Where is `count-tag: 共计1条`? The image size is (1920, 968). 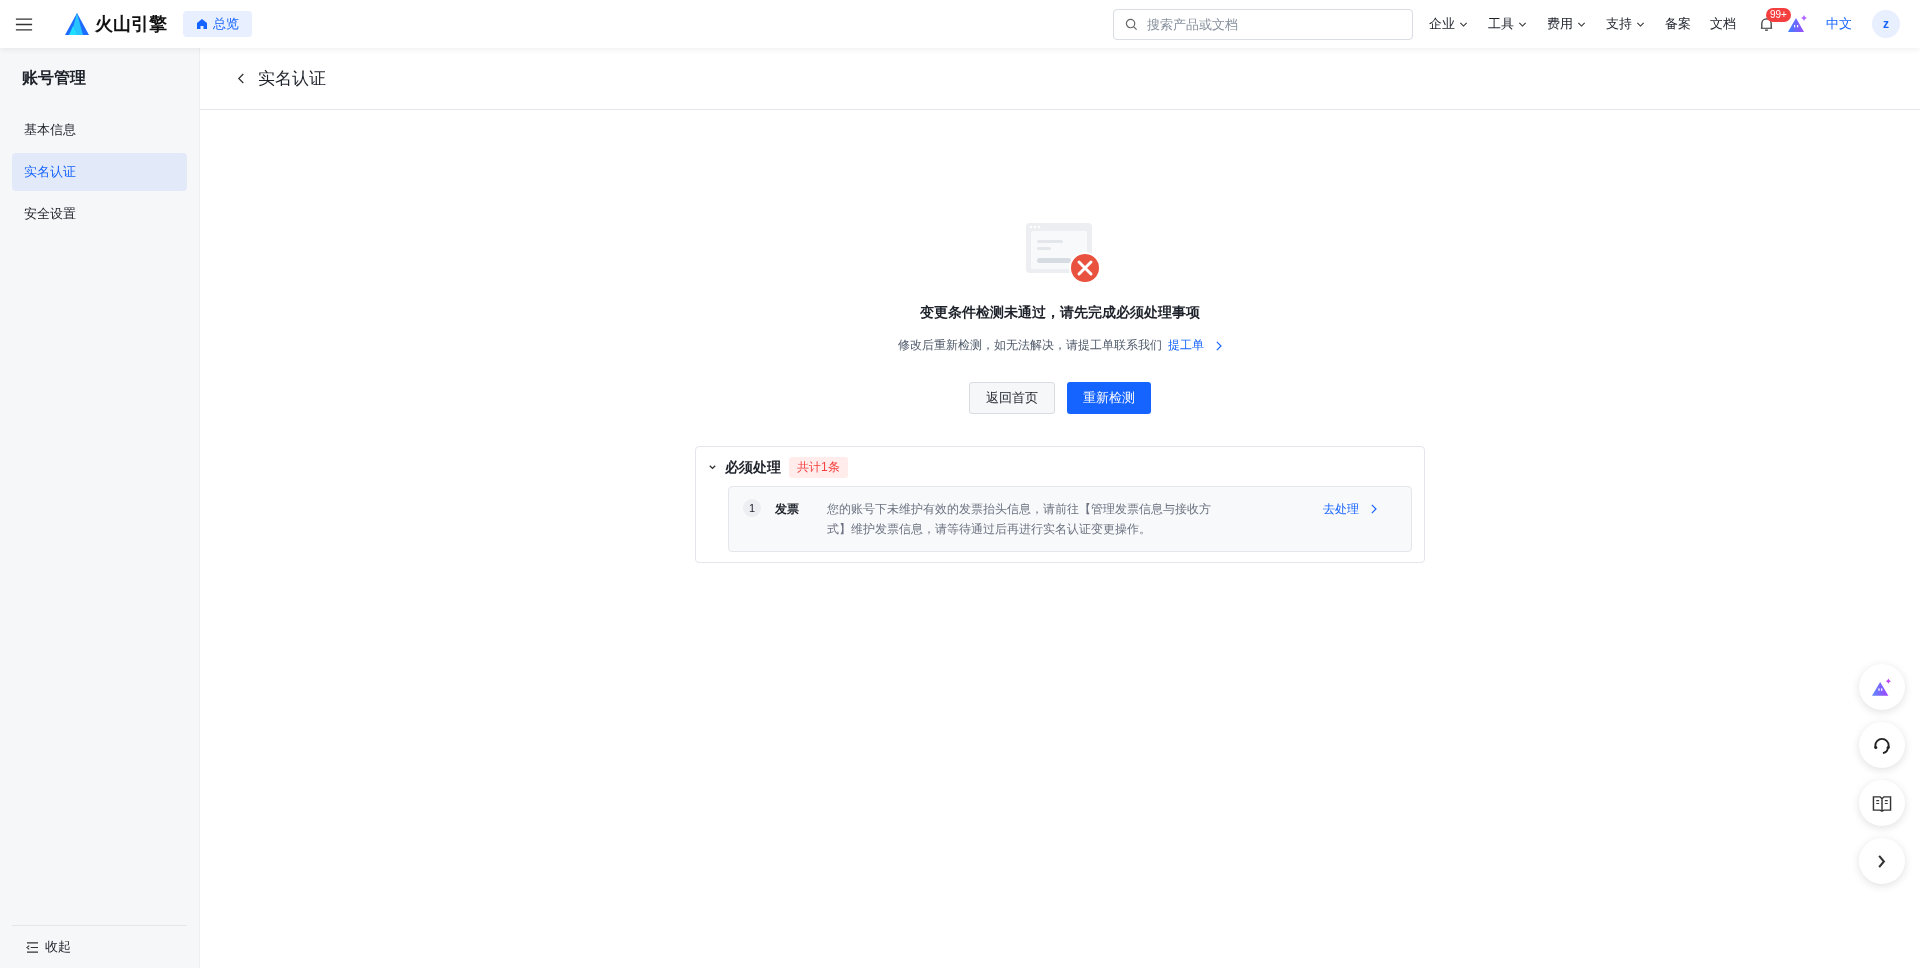 count-tag: 共计1条 is located at coordinates (818, 467).